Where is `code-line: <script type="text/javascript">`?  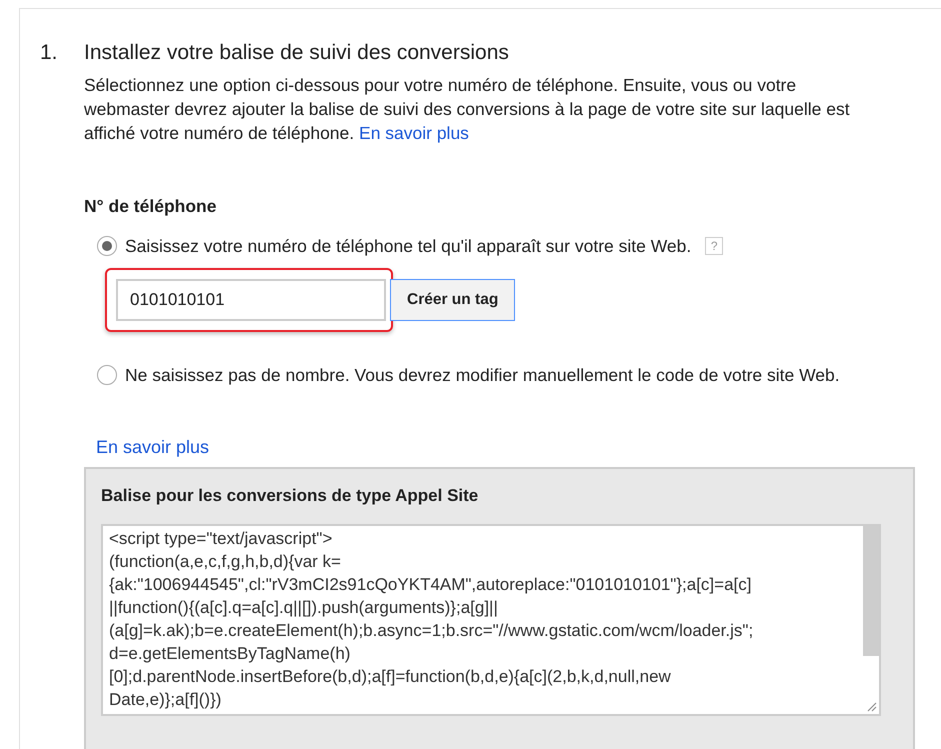 code-line: <script type="text/javascript"> is located at coordinates (220, 539).